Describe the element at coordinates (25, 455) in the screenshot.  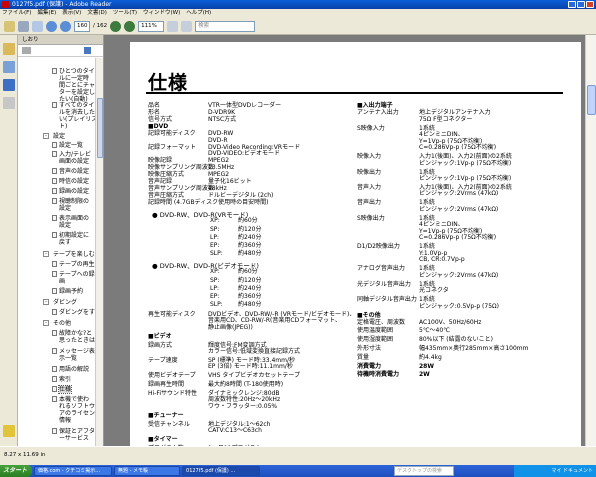
I see `page-size-label: 8.27 x 11.69 in` at that location.